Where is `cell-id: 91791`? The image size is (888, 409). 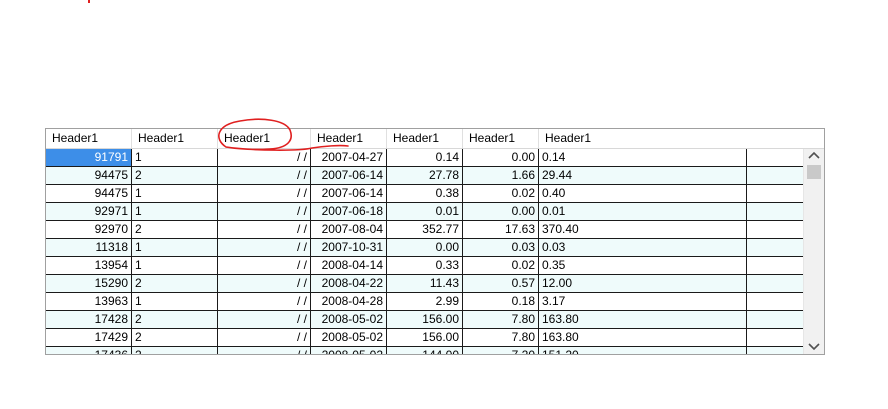
cell-id: 91791 is located at coordinates (89, 157).